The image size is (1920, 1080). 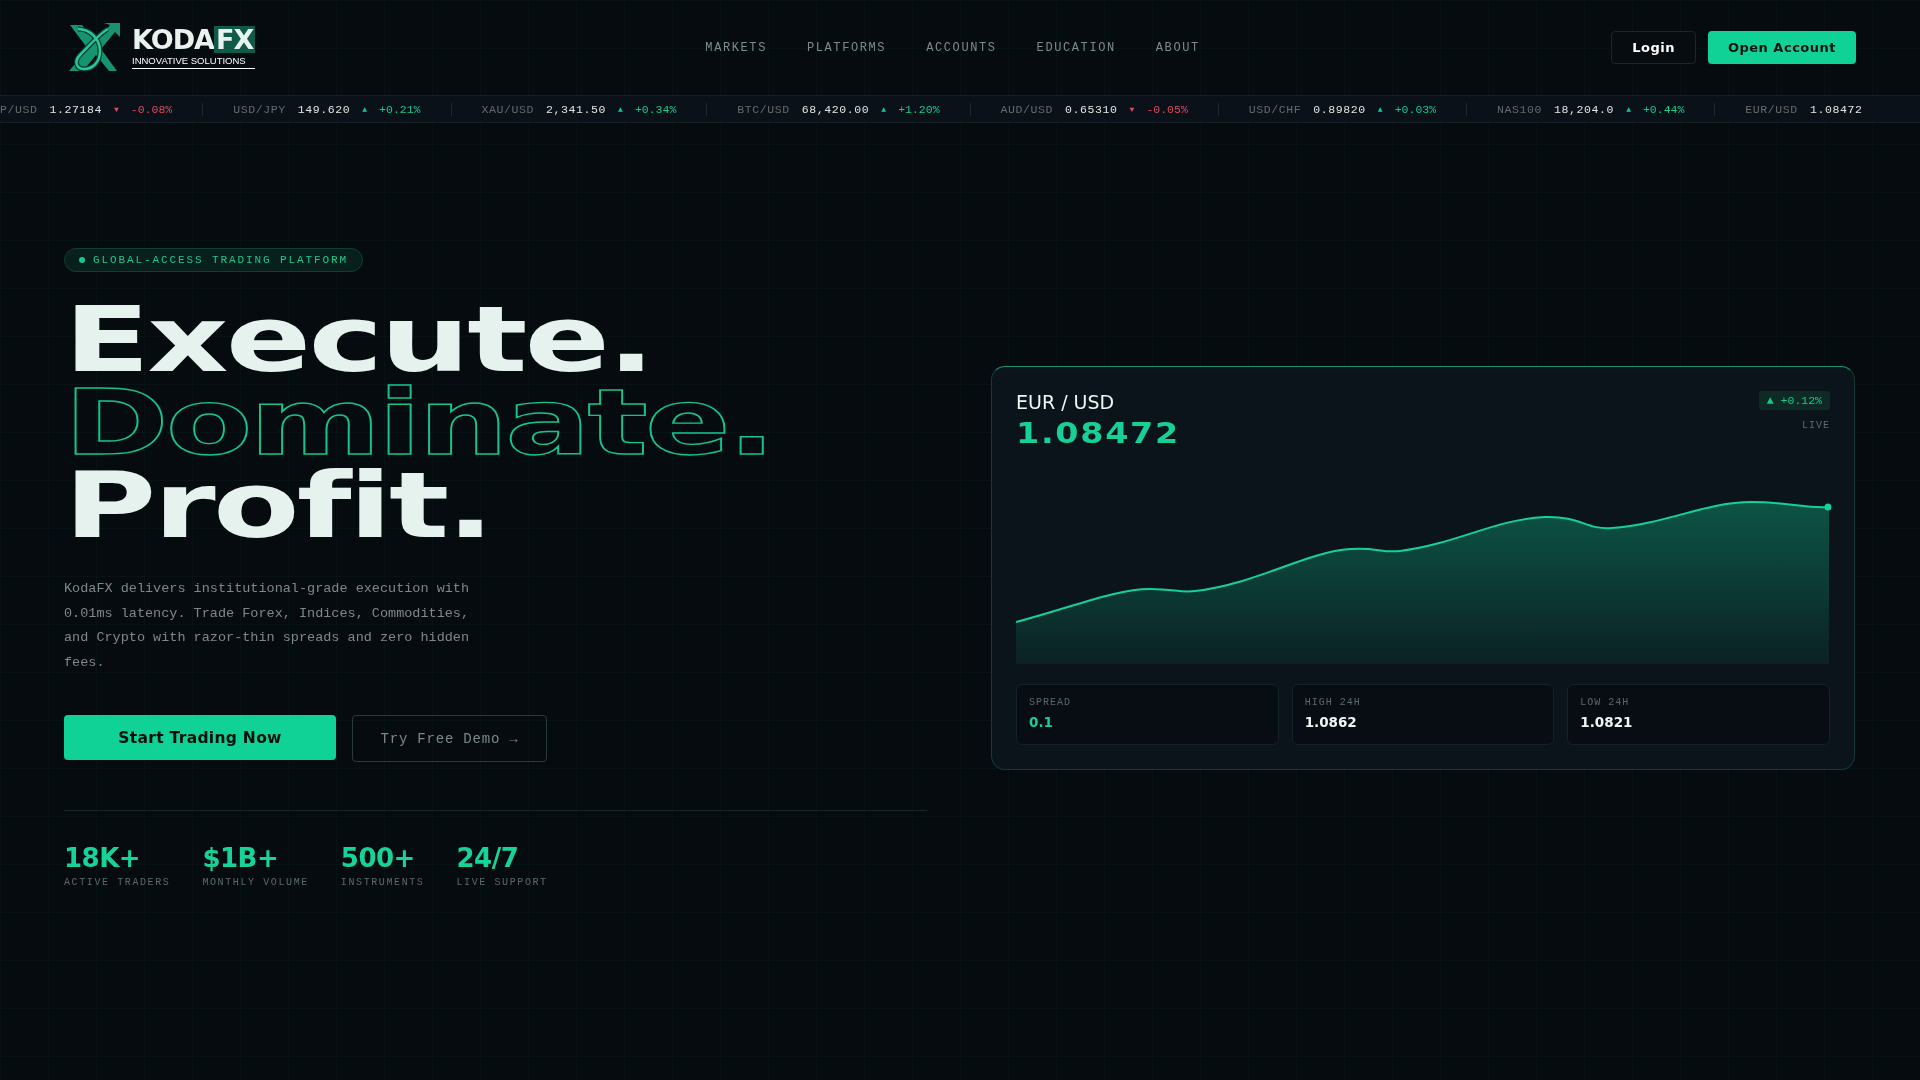 I want to click on ticker-price: 68,420.00, so click(x=835, y=109).